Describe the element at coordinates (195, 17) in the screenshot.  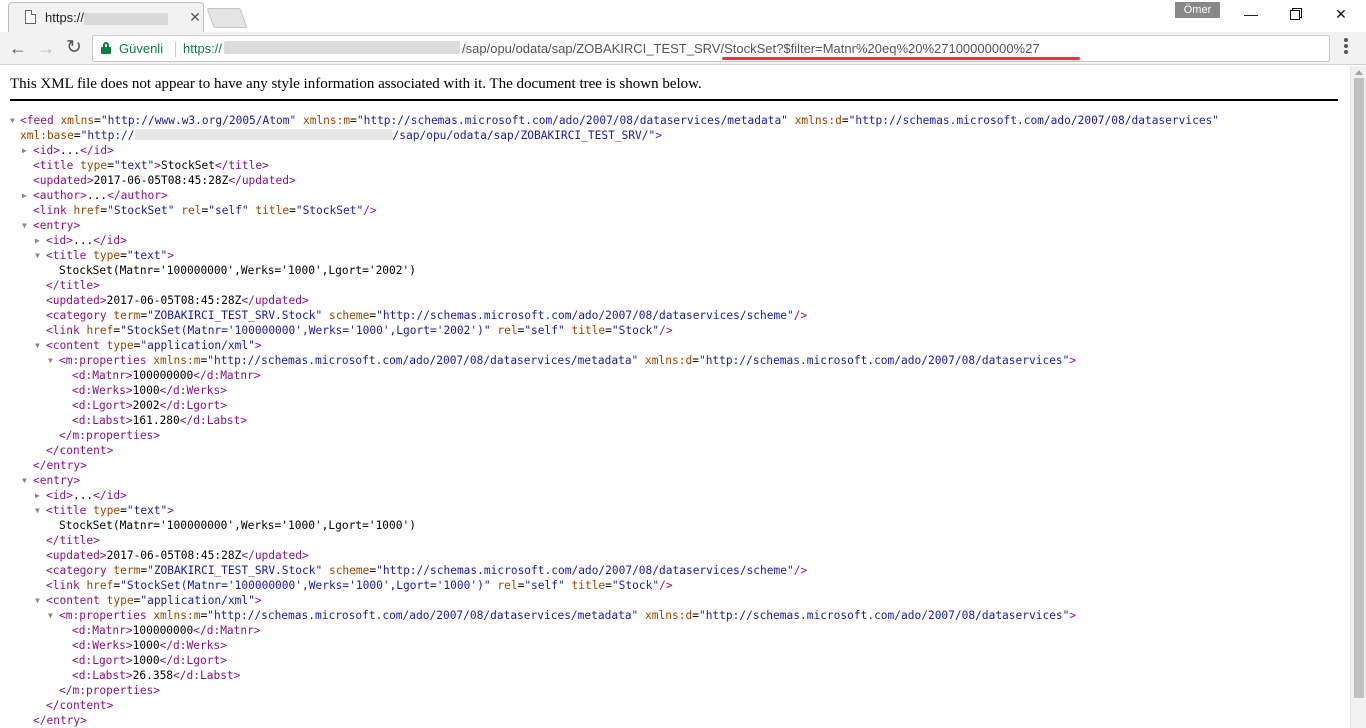
I see `close-tab-icon: ✕` at that location.